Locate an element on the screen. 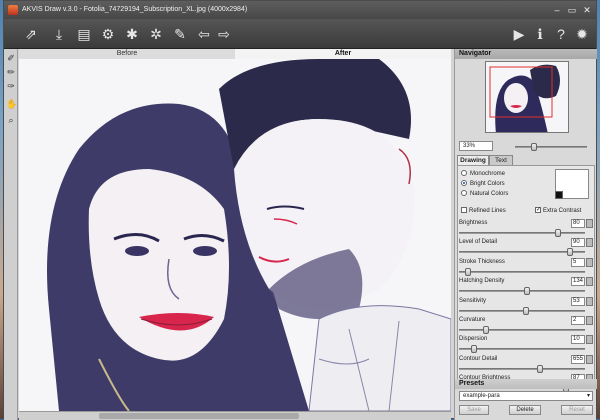  minimize-icon: – is located at coordinates (557, 10).